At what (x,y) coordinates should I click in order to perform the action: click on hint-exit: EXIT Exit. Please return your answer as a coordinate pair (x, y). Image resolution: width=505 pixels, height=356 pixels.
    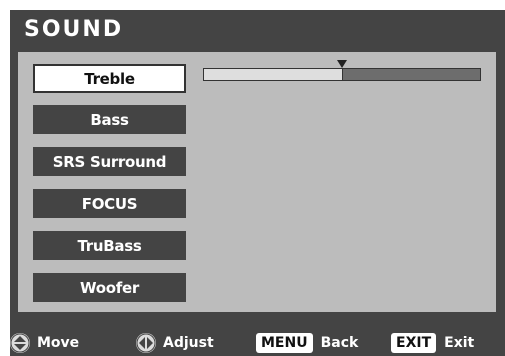
    Looking at the image, I should click on (432, 343).